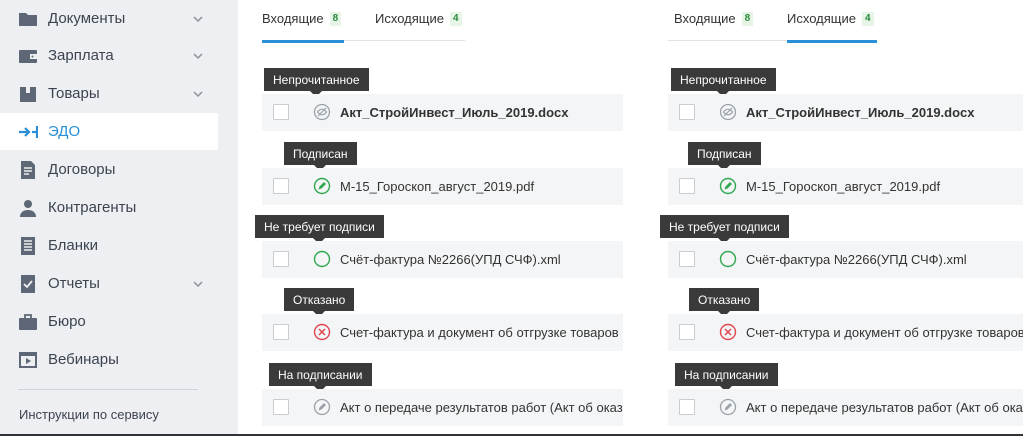 This screenshot has height=436, width=1023. I want to click on sidebar-item-goods: Товары, so click(109, 93).